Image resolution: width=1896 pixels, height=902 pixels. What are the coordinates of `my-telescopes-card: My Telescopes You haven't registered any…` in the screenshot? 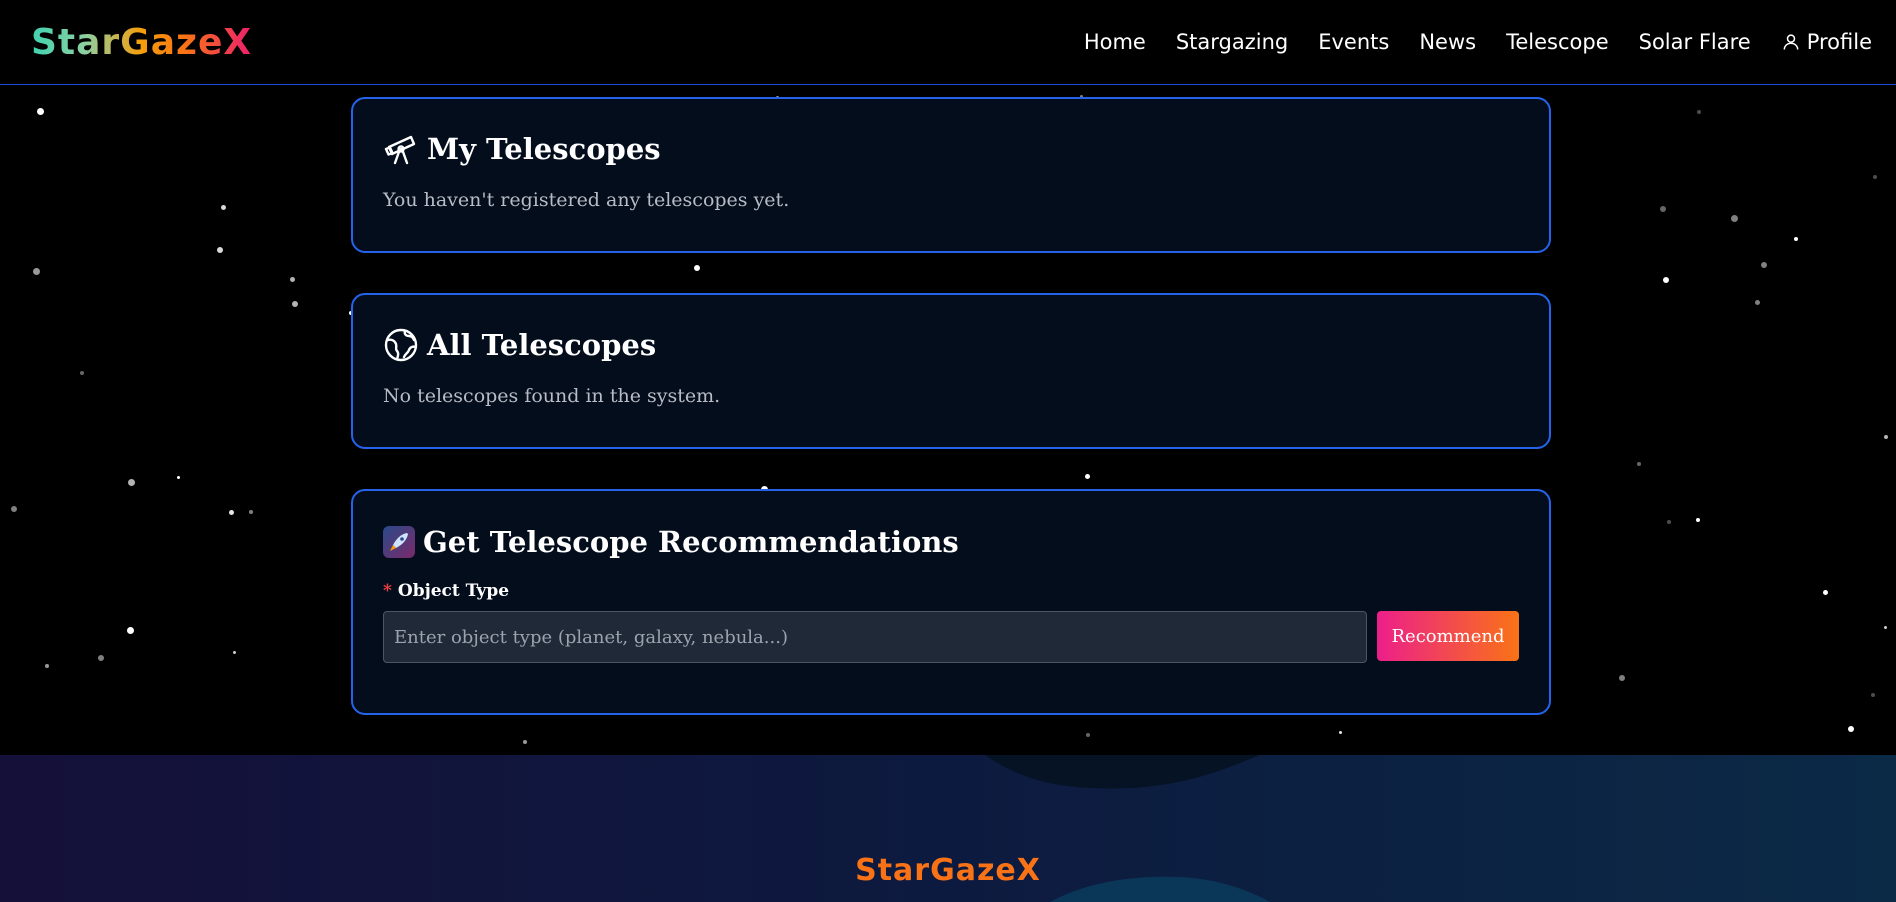 It's located at (951, 175).